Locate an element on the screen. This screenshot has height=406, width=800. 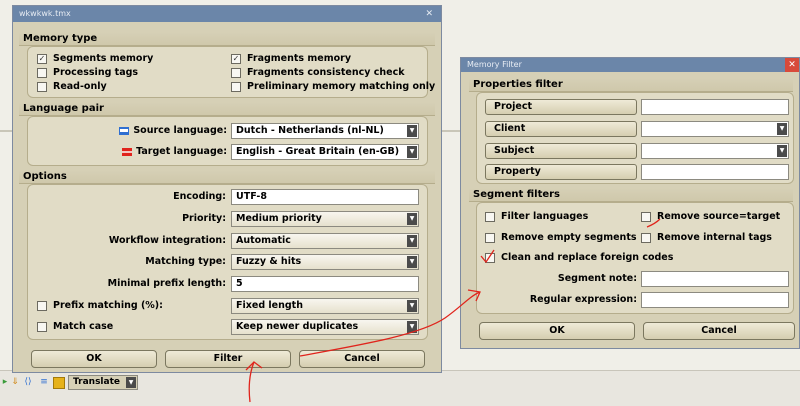
filter-dialog-titlebar: Memory Filter ✕ is located at coordinates (630, 65).